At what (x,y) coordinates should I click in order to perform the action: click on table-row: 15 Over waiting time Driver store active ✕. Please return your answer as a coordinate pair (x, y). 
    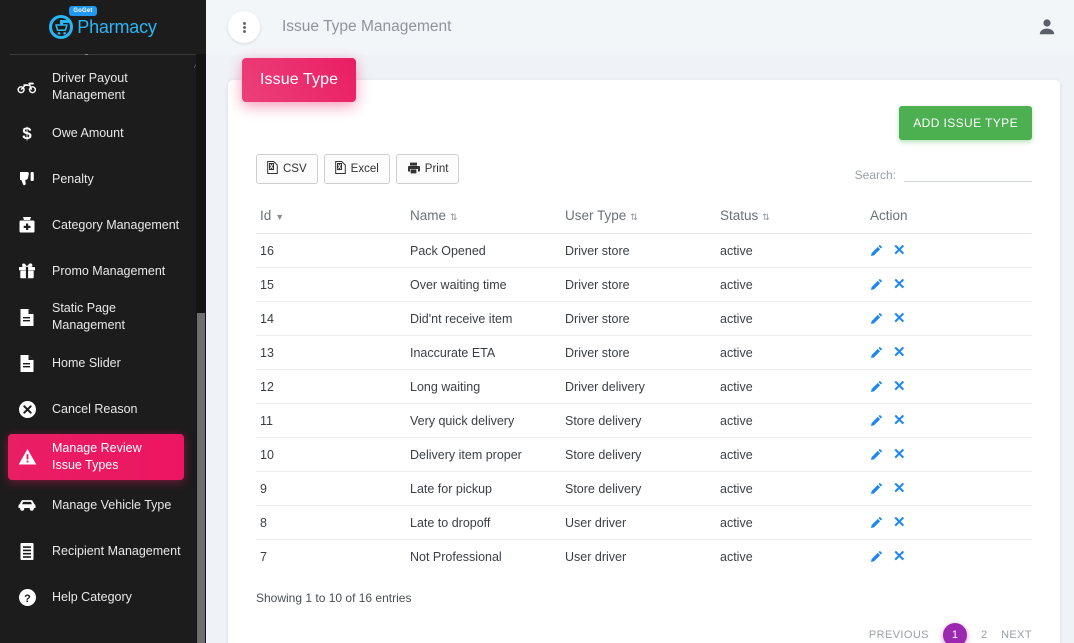
    Looking at the image, I should click on (644, 284).